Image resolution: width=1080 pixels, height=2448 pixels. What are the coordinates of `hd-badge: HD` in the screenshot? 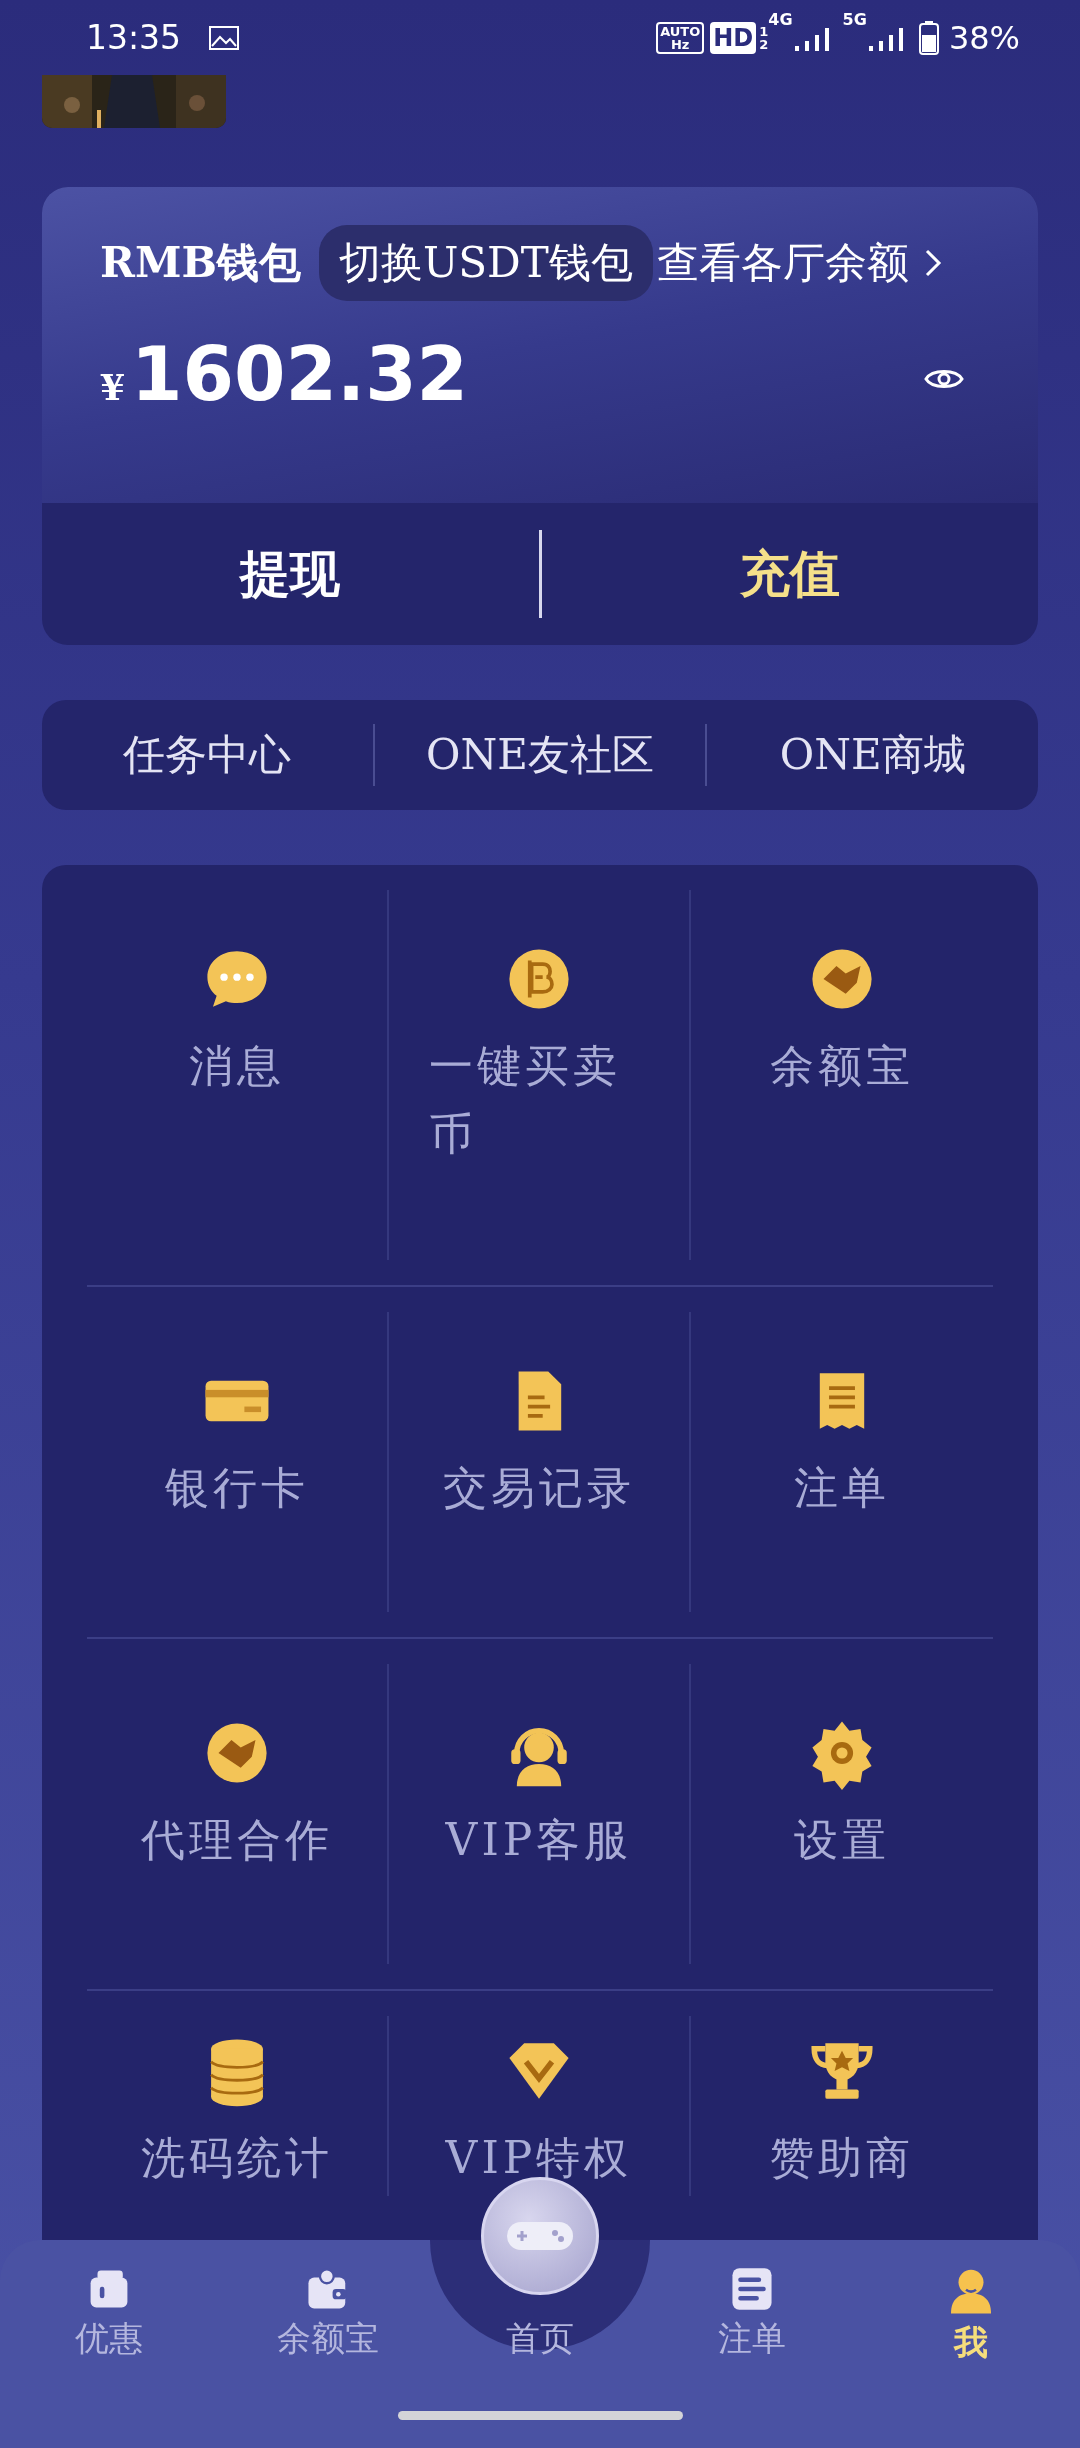 It's located at (733, 37).